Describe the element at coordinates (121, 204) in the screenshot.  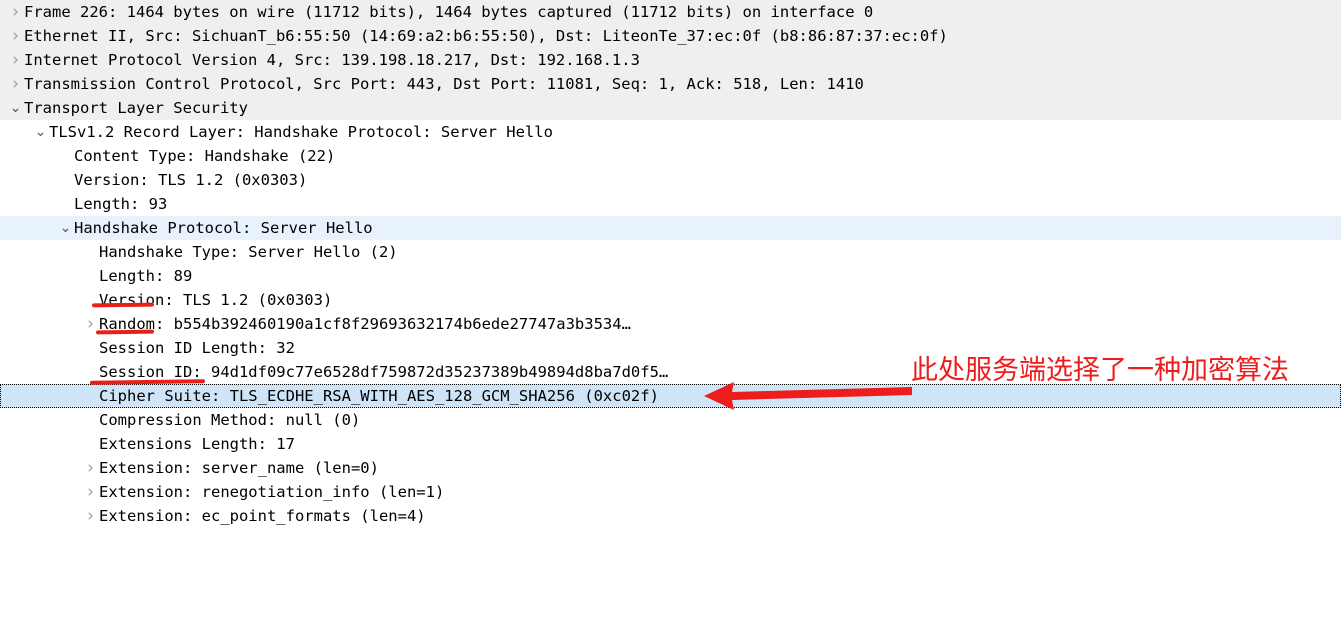
I see `tree-row-label: Length: 93` at that location.